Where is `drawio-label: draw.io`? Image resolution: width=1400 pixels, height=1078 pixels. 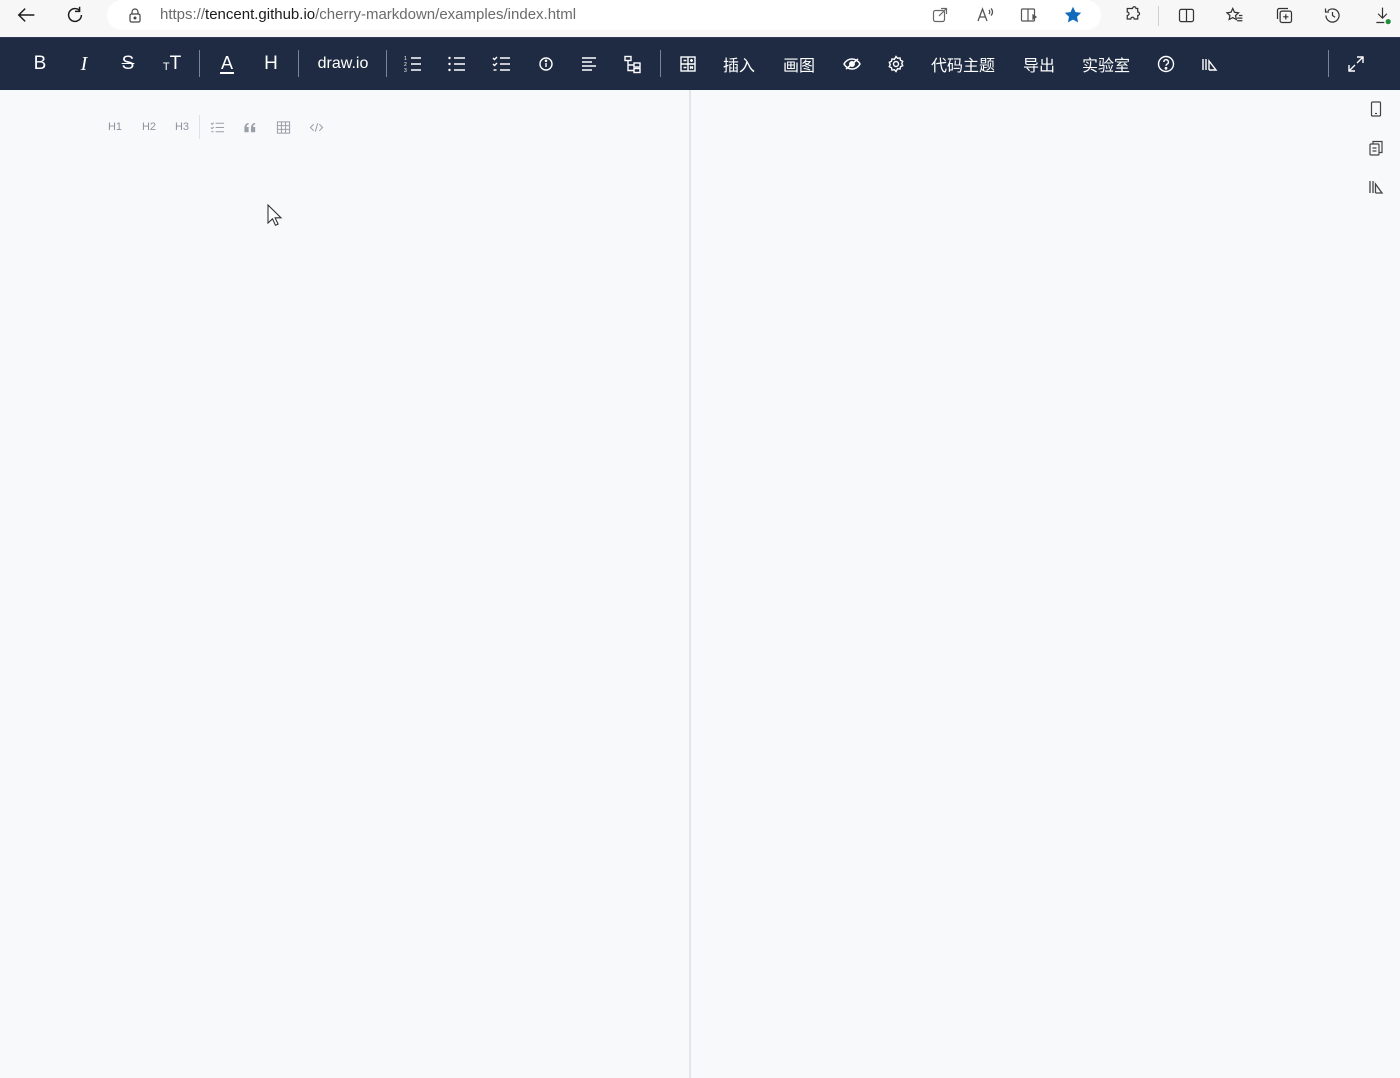
drawio-label: draw.io is located at coordinates (343, 63).